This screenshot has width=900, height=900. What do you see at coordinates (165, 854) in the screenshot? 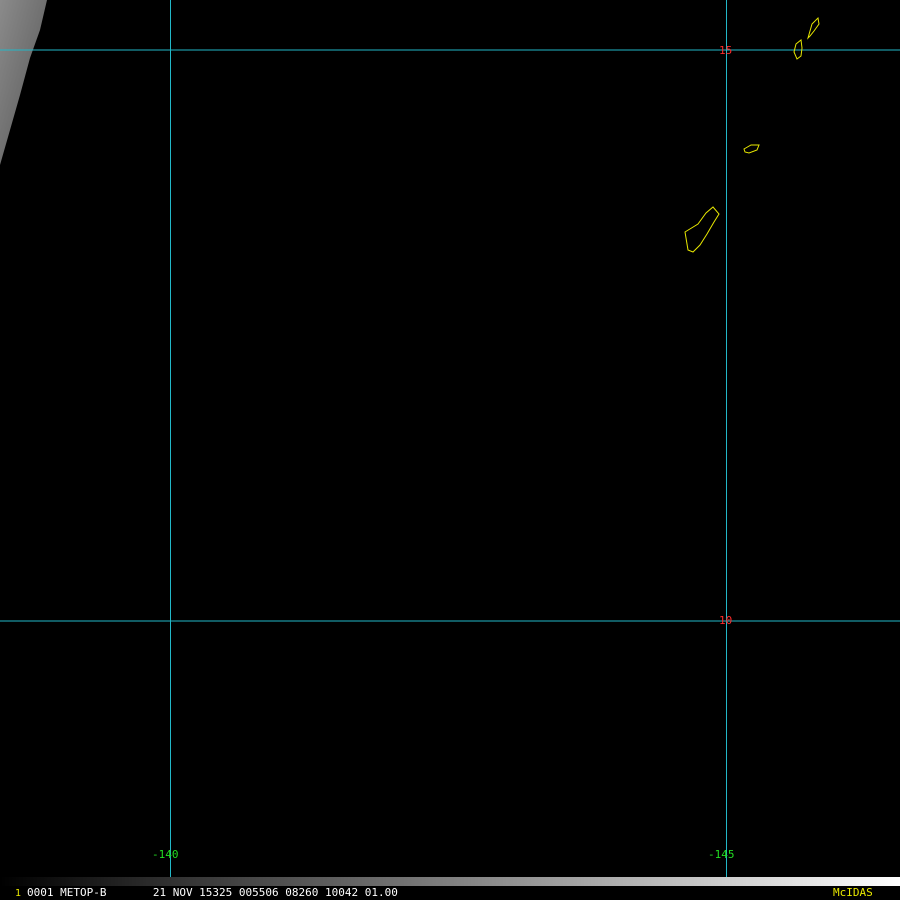
I see `longitude-label-140: -140` at bounding box center [165, 854].